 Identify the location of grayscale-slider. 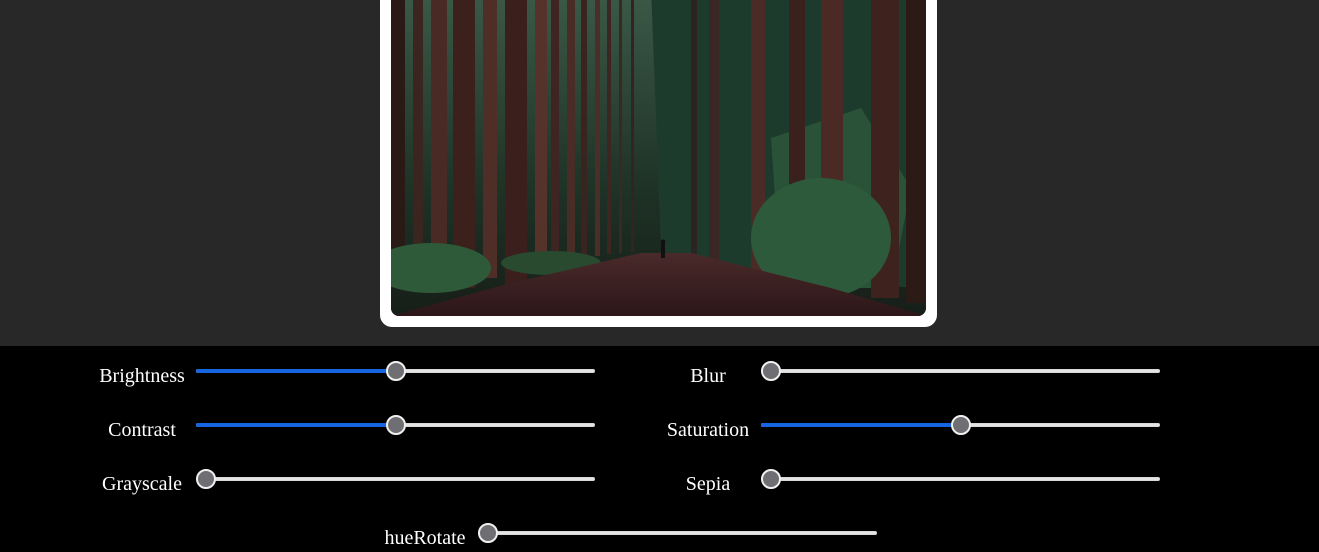
(395, 479).